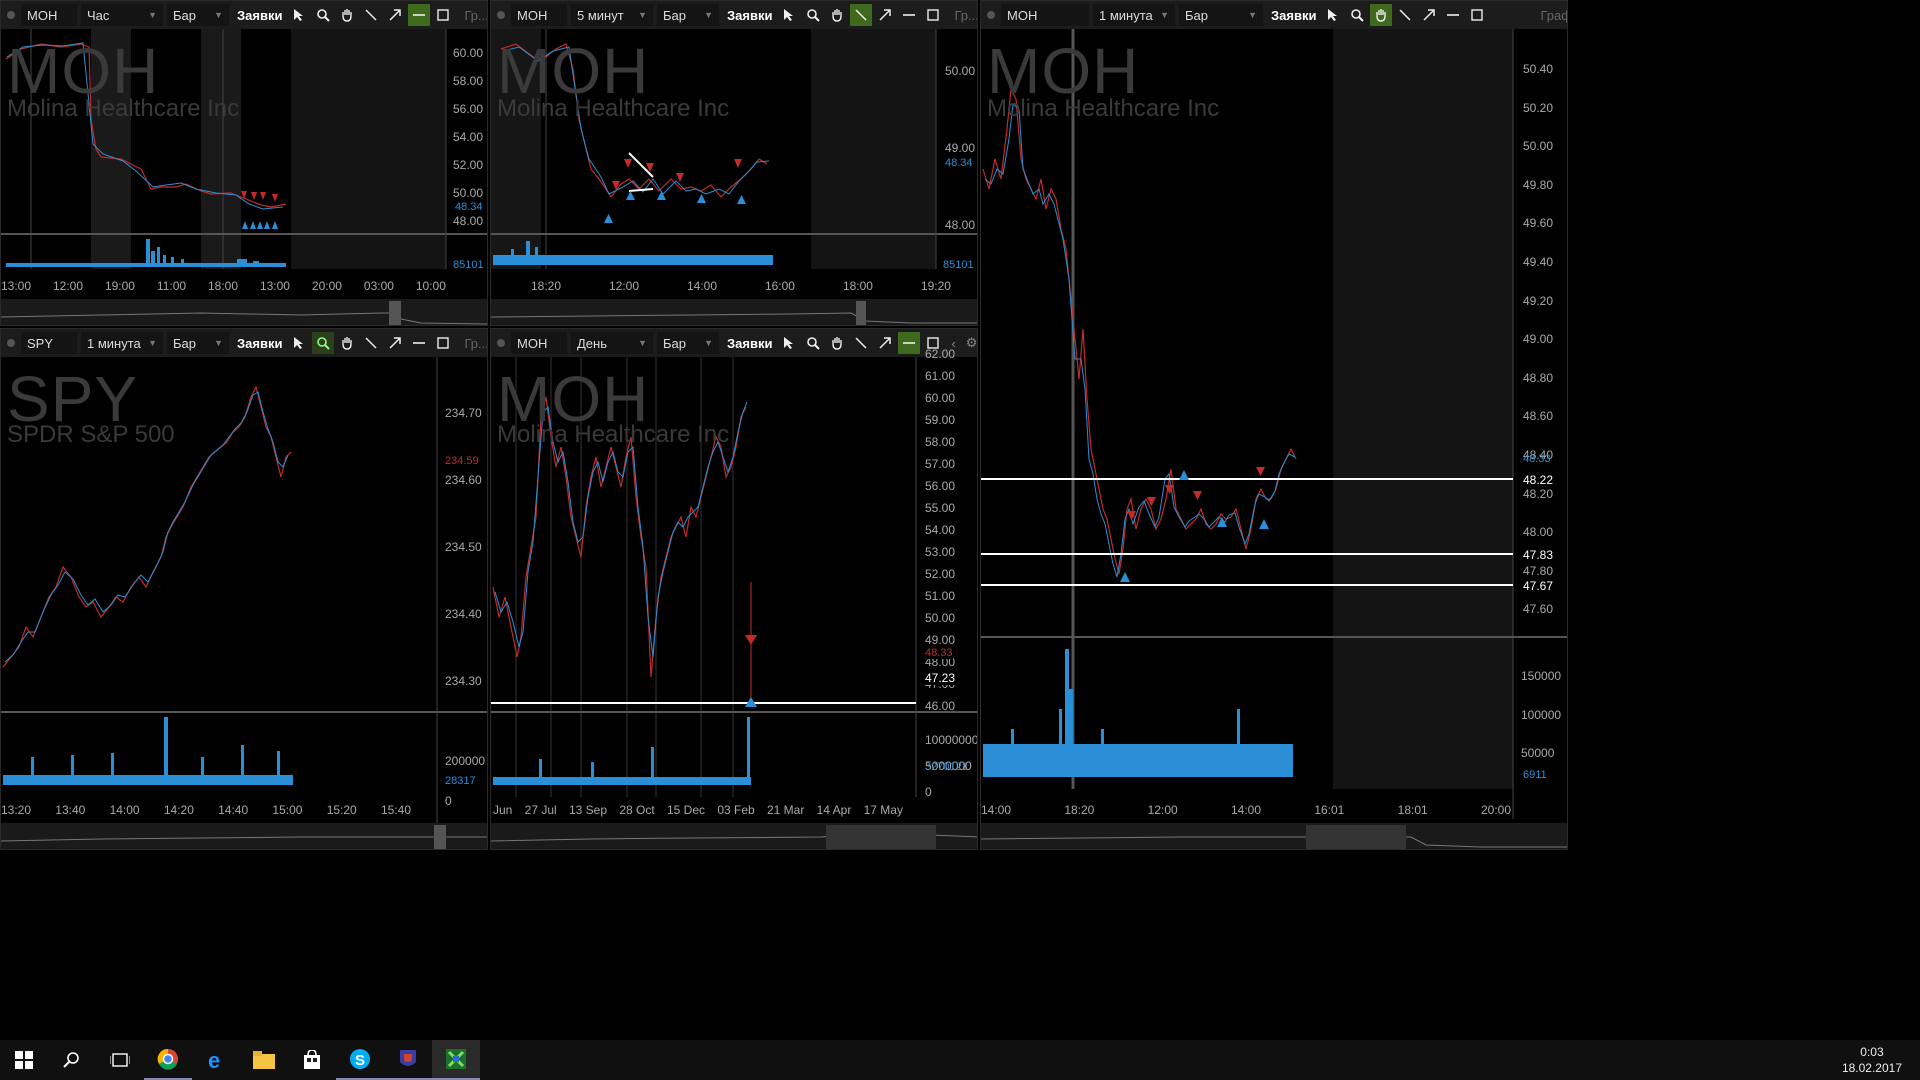  Describe the element at coordinates (244, 163) in the screenshot. I see `chart-panel-moh-hour: MOH Час▼ Бар▼ Заявки Гр... ‹ ⚙ – ✕` at that location.